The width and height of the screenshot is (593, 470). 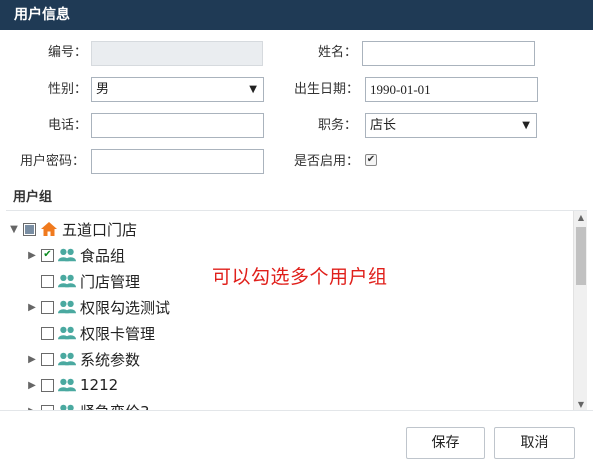 I want to click on scroll-up-icon: ▲, so click(x=580, y=217).